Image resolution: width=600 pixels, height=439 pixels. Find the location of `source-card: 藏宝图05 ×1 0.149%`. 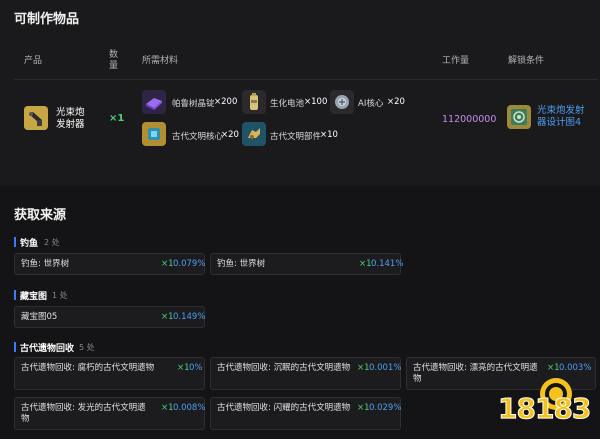

source-card: 藏宝图05 ×1 0.149% is located at coordinates (109, 317).